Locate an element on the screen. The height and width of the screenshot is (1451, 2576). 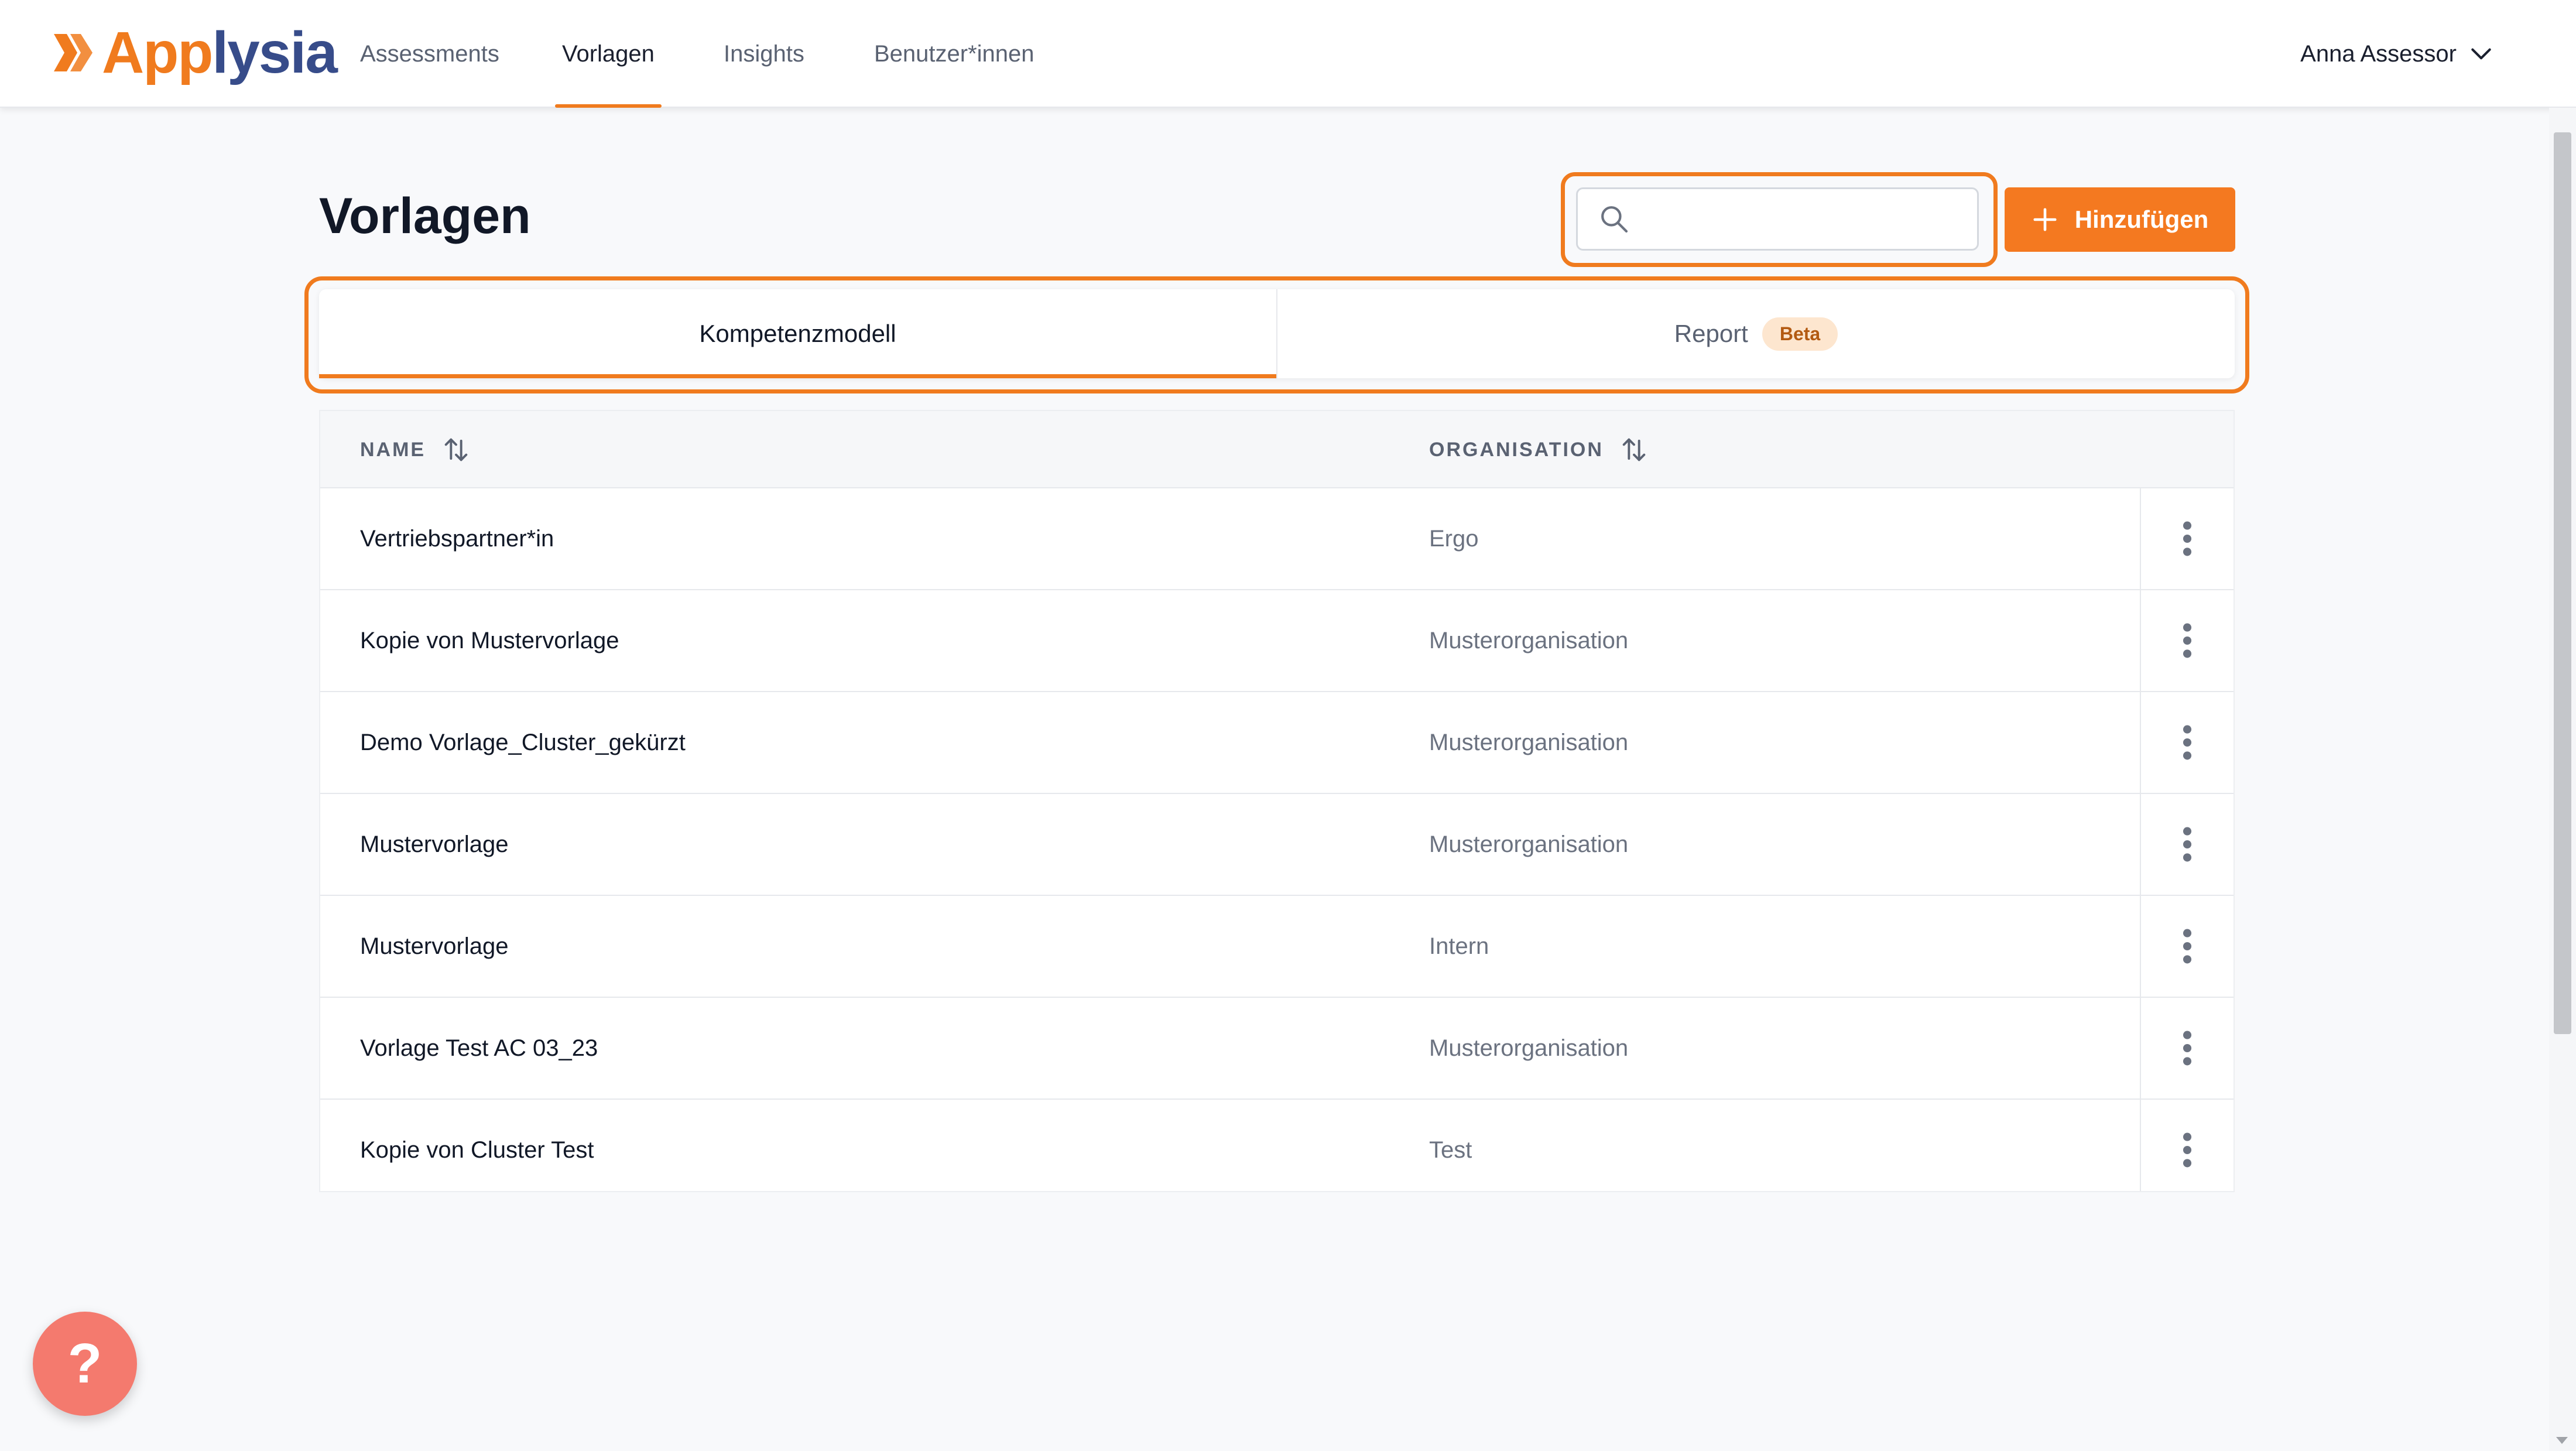
tab-kompetenzmodell: Kompetenzmodell is located at coordinates (797, 333).